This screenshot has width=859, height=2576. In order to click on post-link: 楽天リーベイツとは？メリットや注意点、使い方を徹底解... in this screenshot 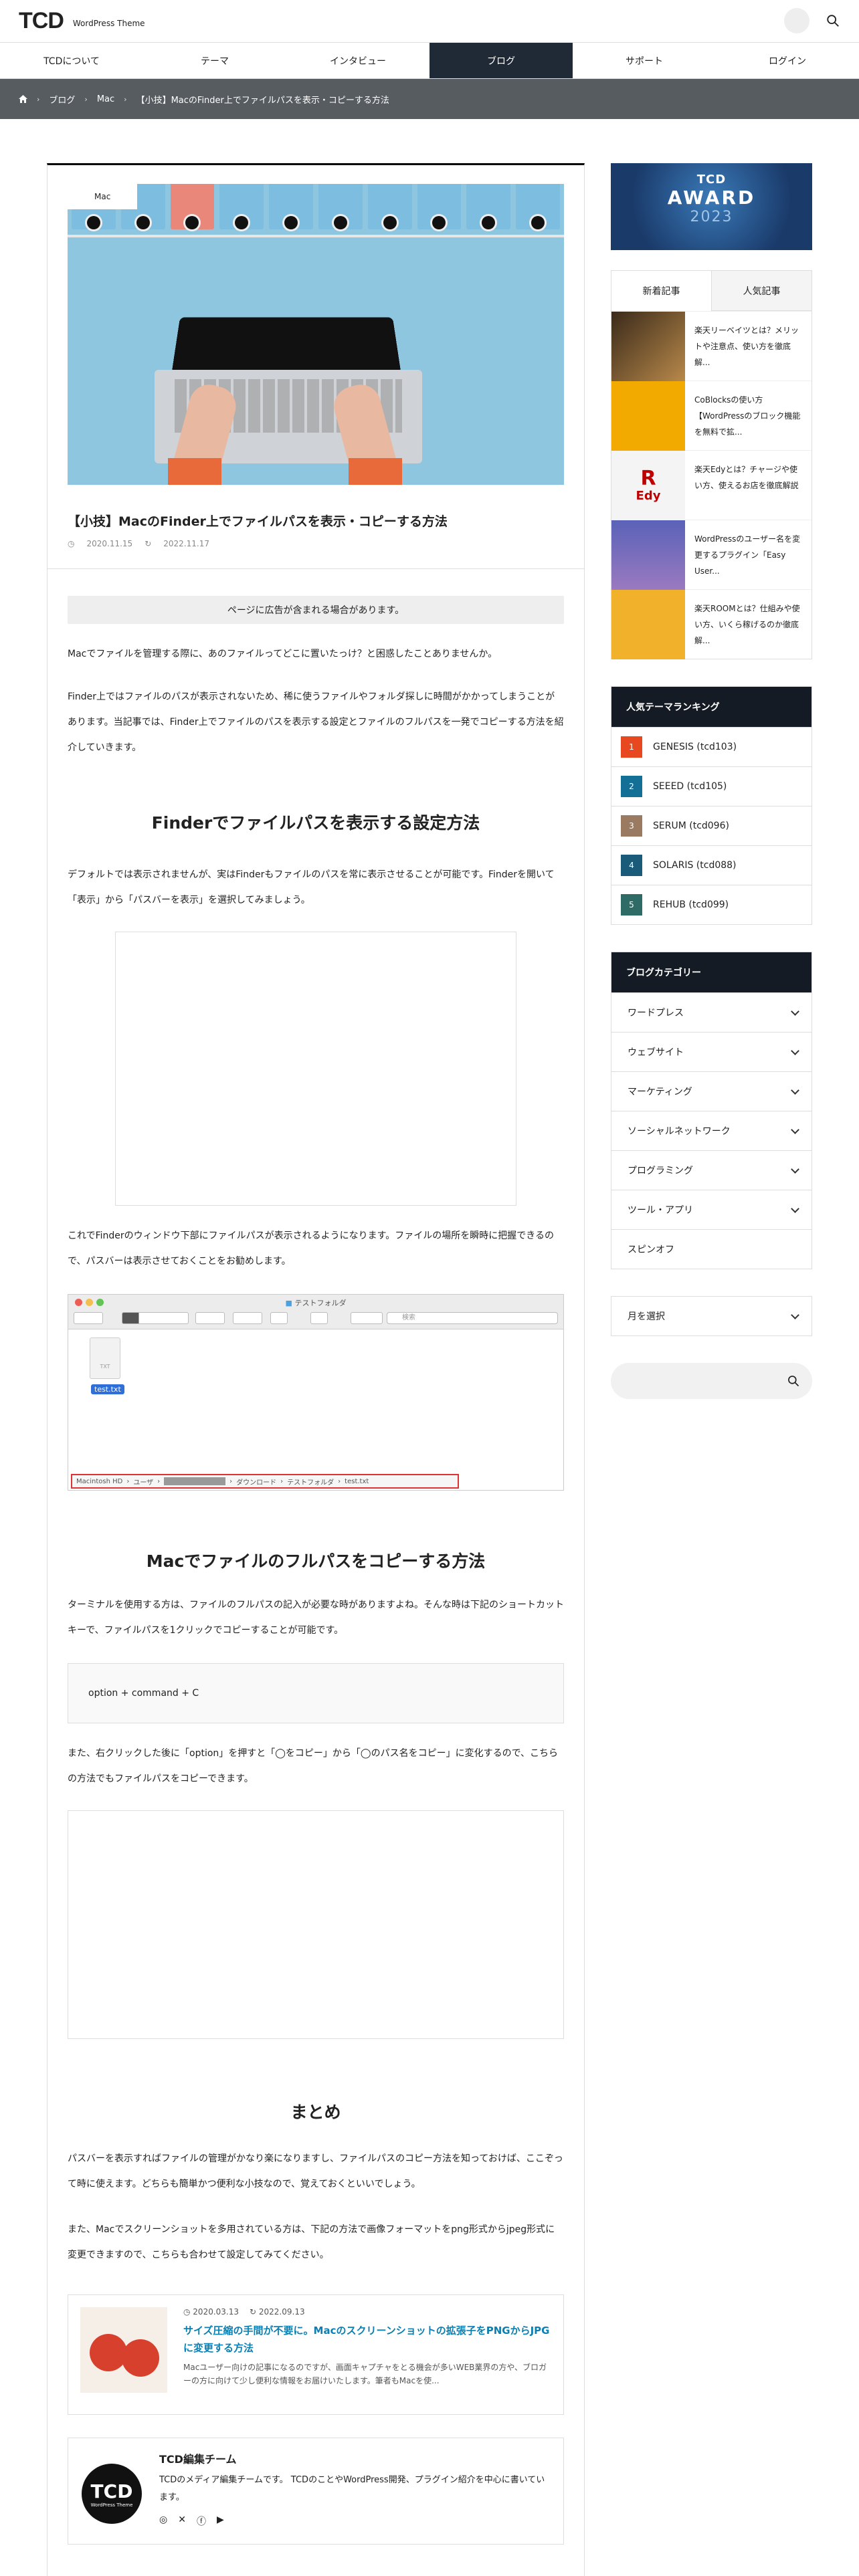, I will do `click(748, 346)`.